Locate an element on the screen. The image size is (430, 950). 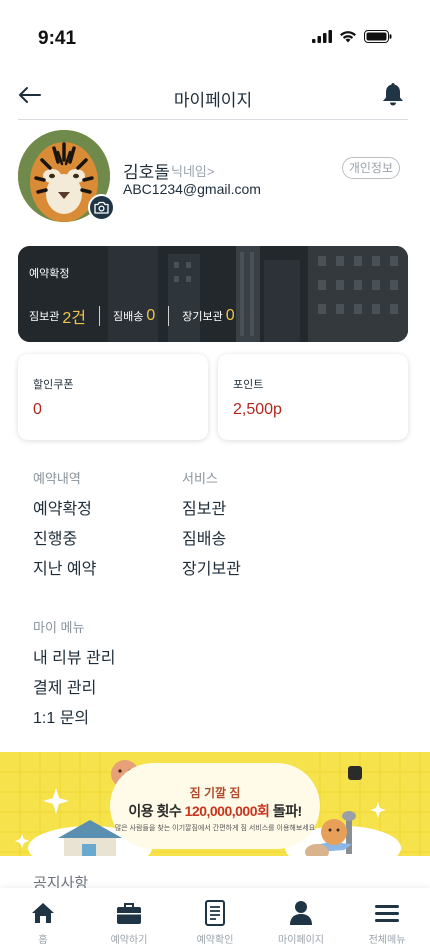
tab-home-label: 홈 is located at coordinates (43, 940).